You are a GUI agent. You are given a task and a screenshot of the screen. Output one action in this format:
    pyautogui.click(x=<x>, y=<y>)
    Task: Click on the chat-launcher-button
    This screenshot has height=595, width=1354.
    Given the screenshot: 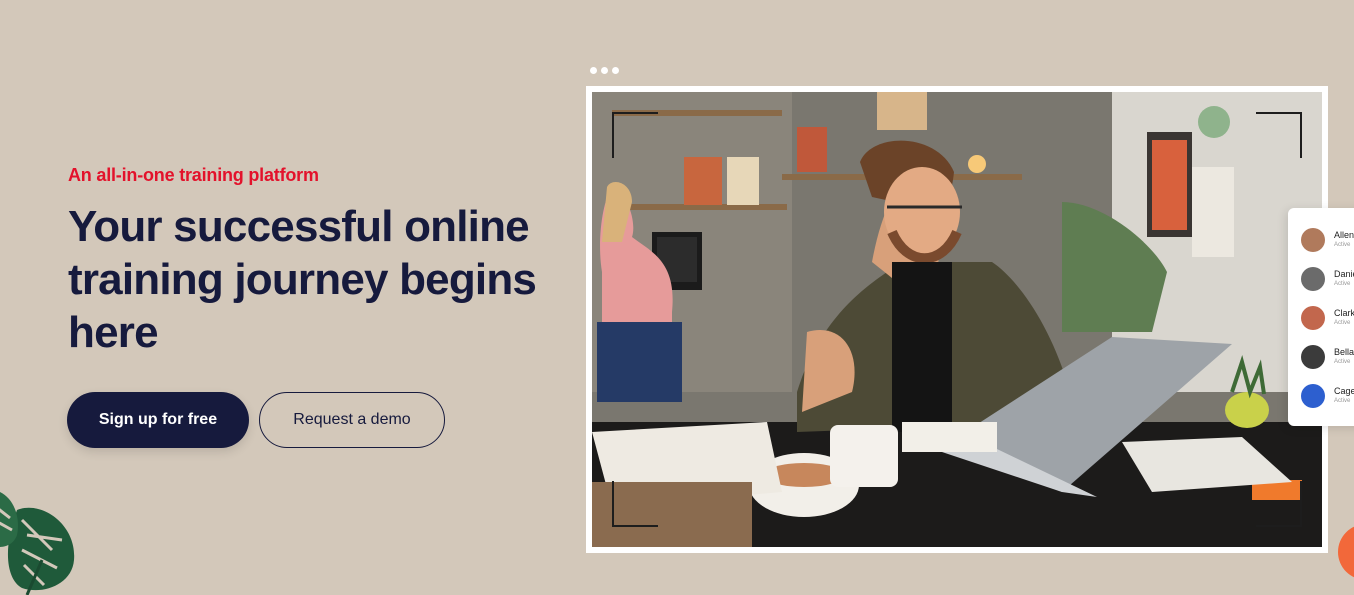 What is the action you would take?
    pyautogui.click(x=1346, y=552)
    